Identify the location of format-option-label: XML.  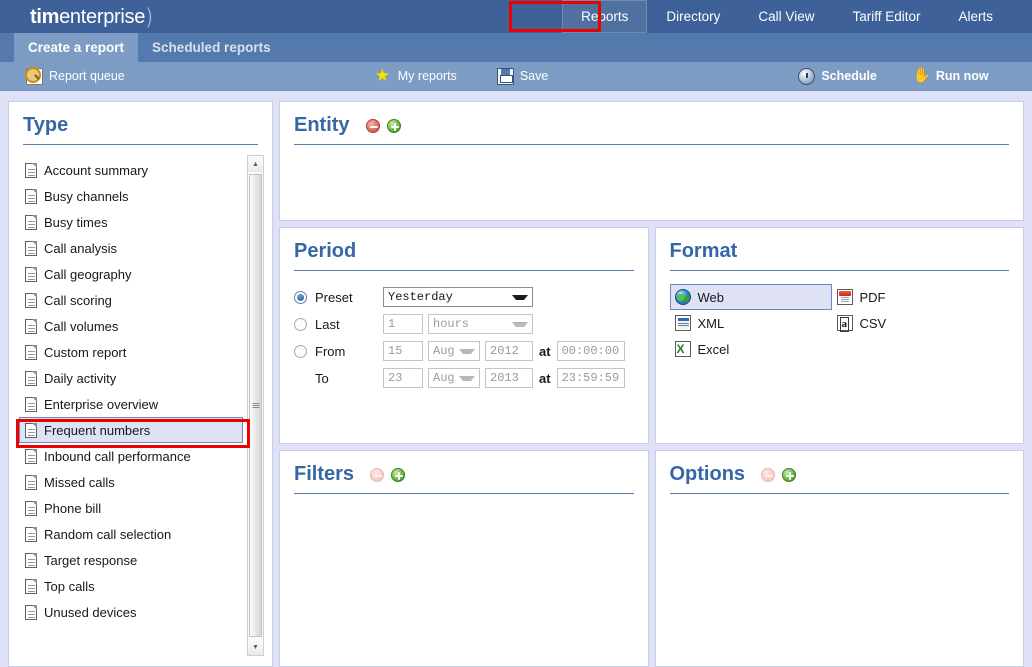
(711, 323).